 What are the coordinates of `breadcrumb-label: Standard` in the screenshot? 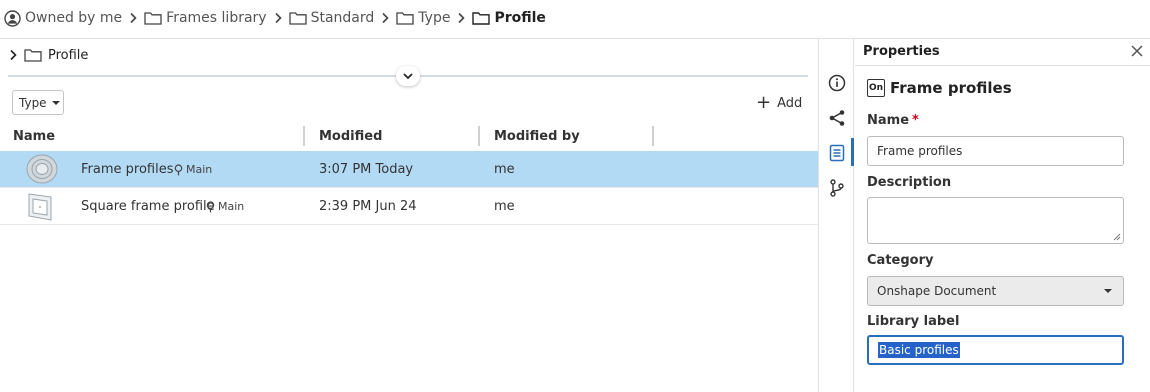 It's located at (342, 18).